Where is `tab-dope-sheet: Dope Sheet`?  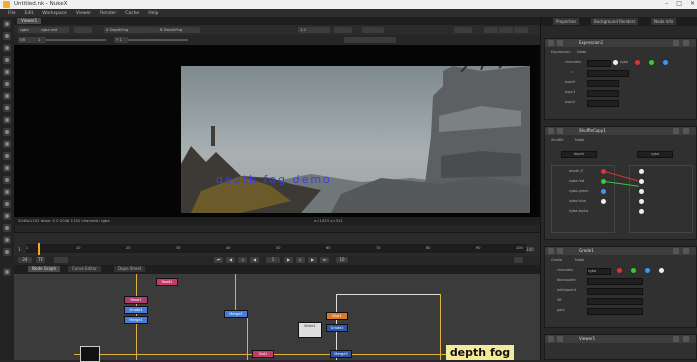
tab-dope-sheet: Dope Sheet is located at coordinates (130, 269).